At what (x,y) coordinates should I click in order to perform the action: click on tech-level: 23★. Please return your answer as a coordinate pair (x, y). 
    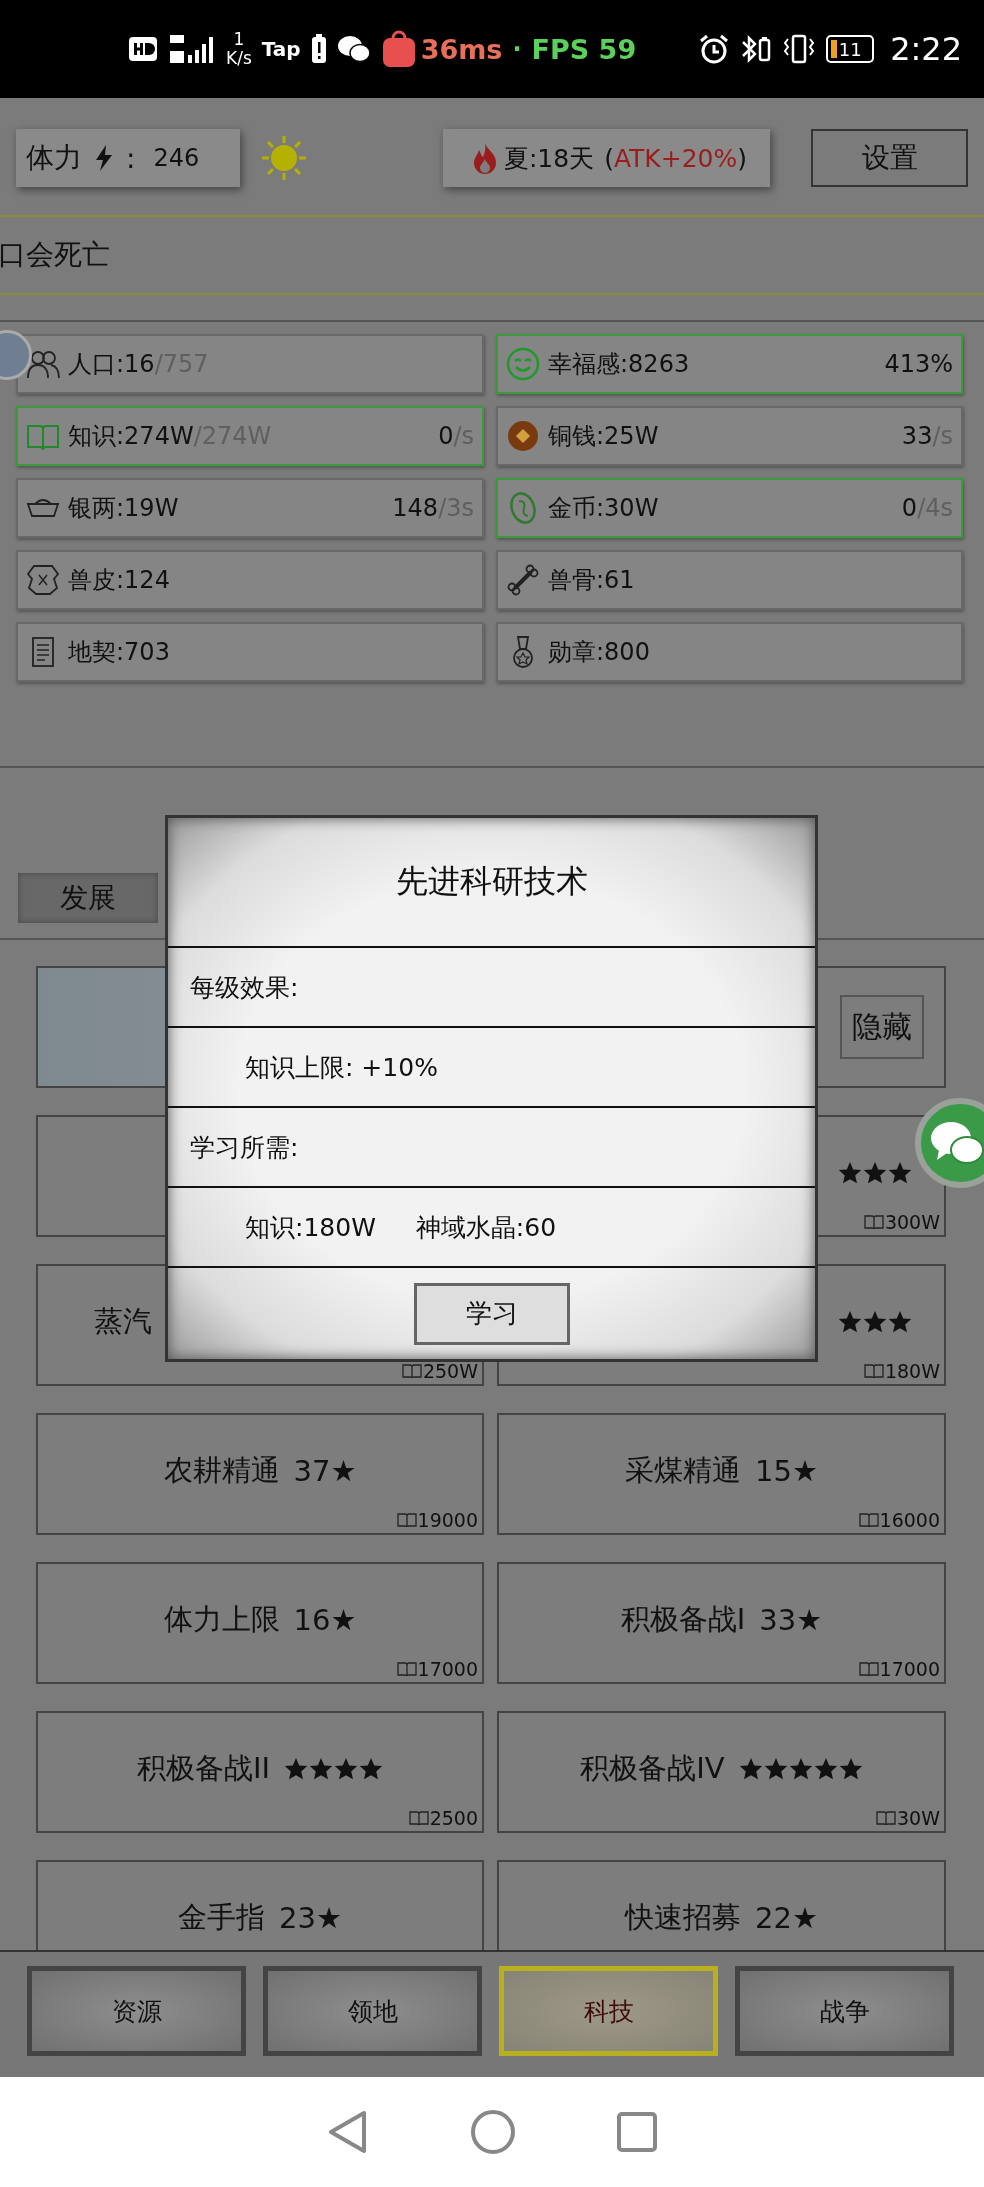
    Looking at the image, I should click on (310, 1918).